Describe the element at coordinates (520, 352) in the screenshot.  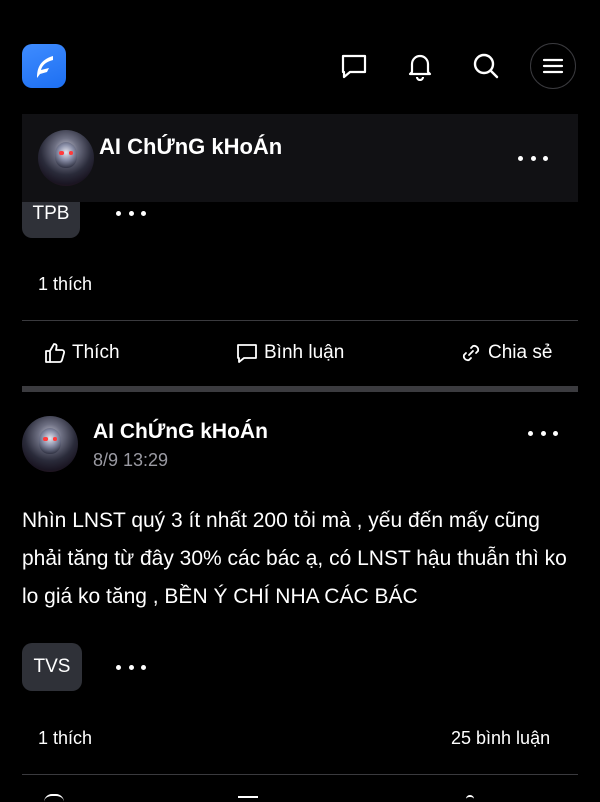
I see `share-label: Chia sẻ` at that location.